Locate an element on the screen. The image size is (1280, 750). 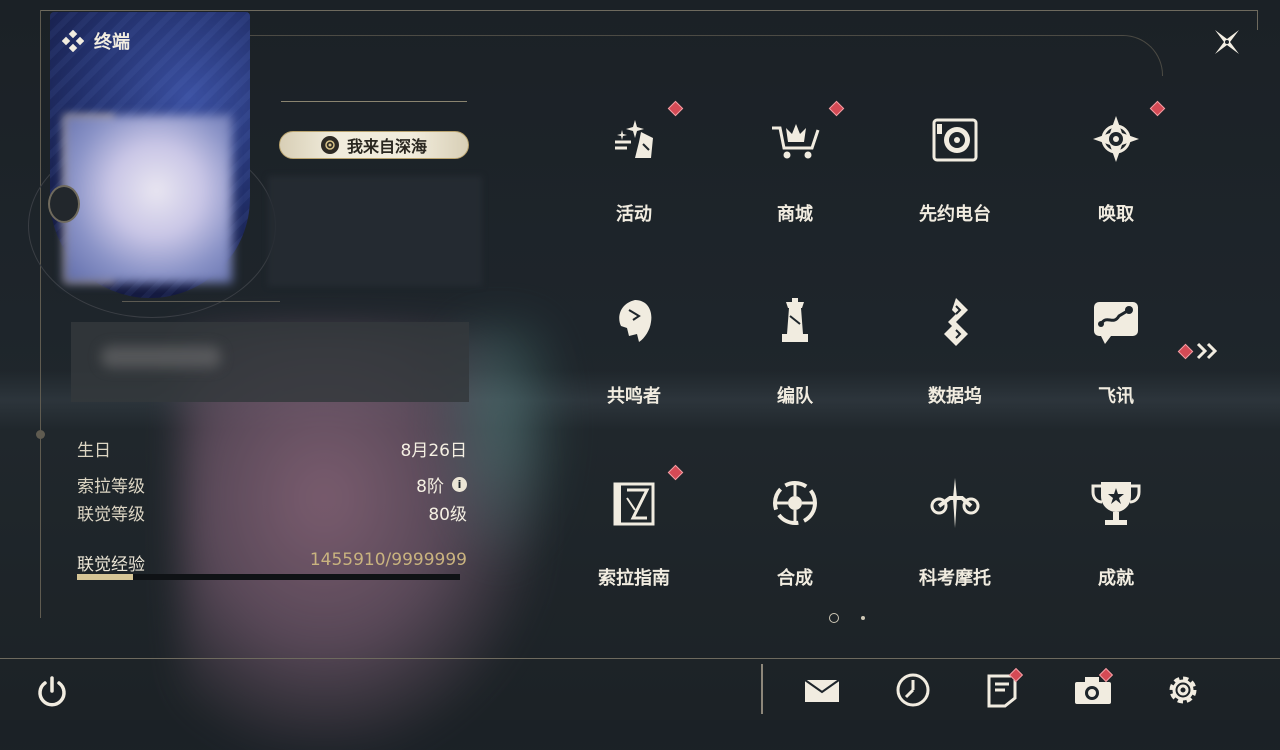
stat-value: 1455910/9999999 is located at coordinates (388, 560).